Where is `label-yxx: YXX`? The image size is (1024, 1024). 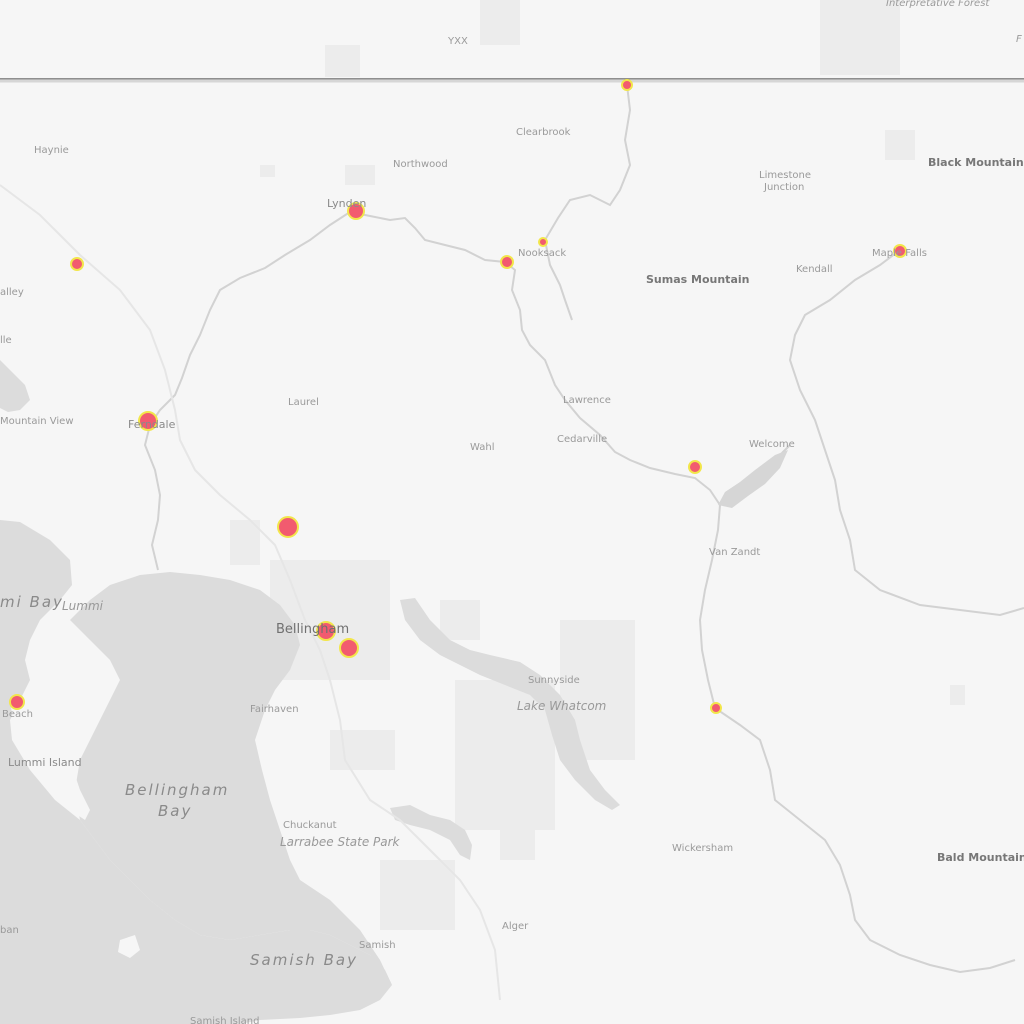
label-yxx: YXX is located at coordinates (457, 41).